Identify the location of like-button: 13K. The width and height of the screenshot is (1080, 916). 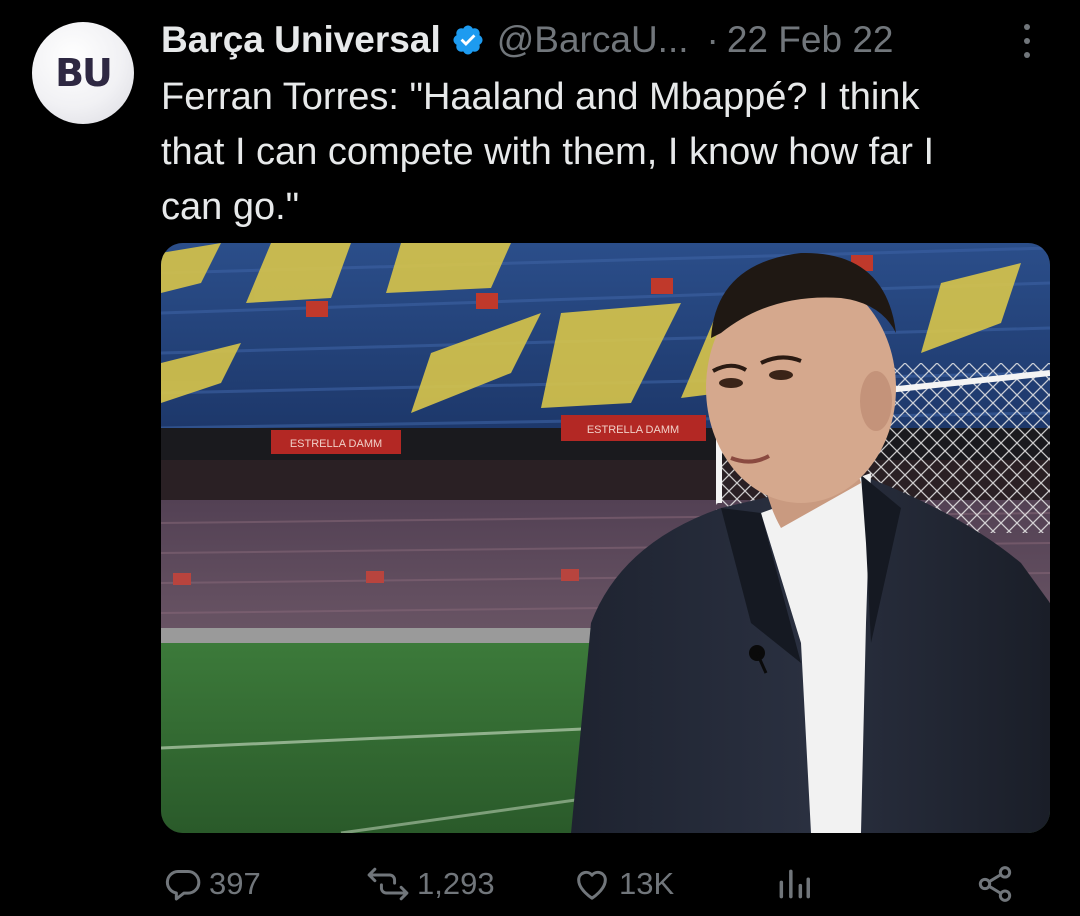
(622, 884).